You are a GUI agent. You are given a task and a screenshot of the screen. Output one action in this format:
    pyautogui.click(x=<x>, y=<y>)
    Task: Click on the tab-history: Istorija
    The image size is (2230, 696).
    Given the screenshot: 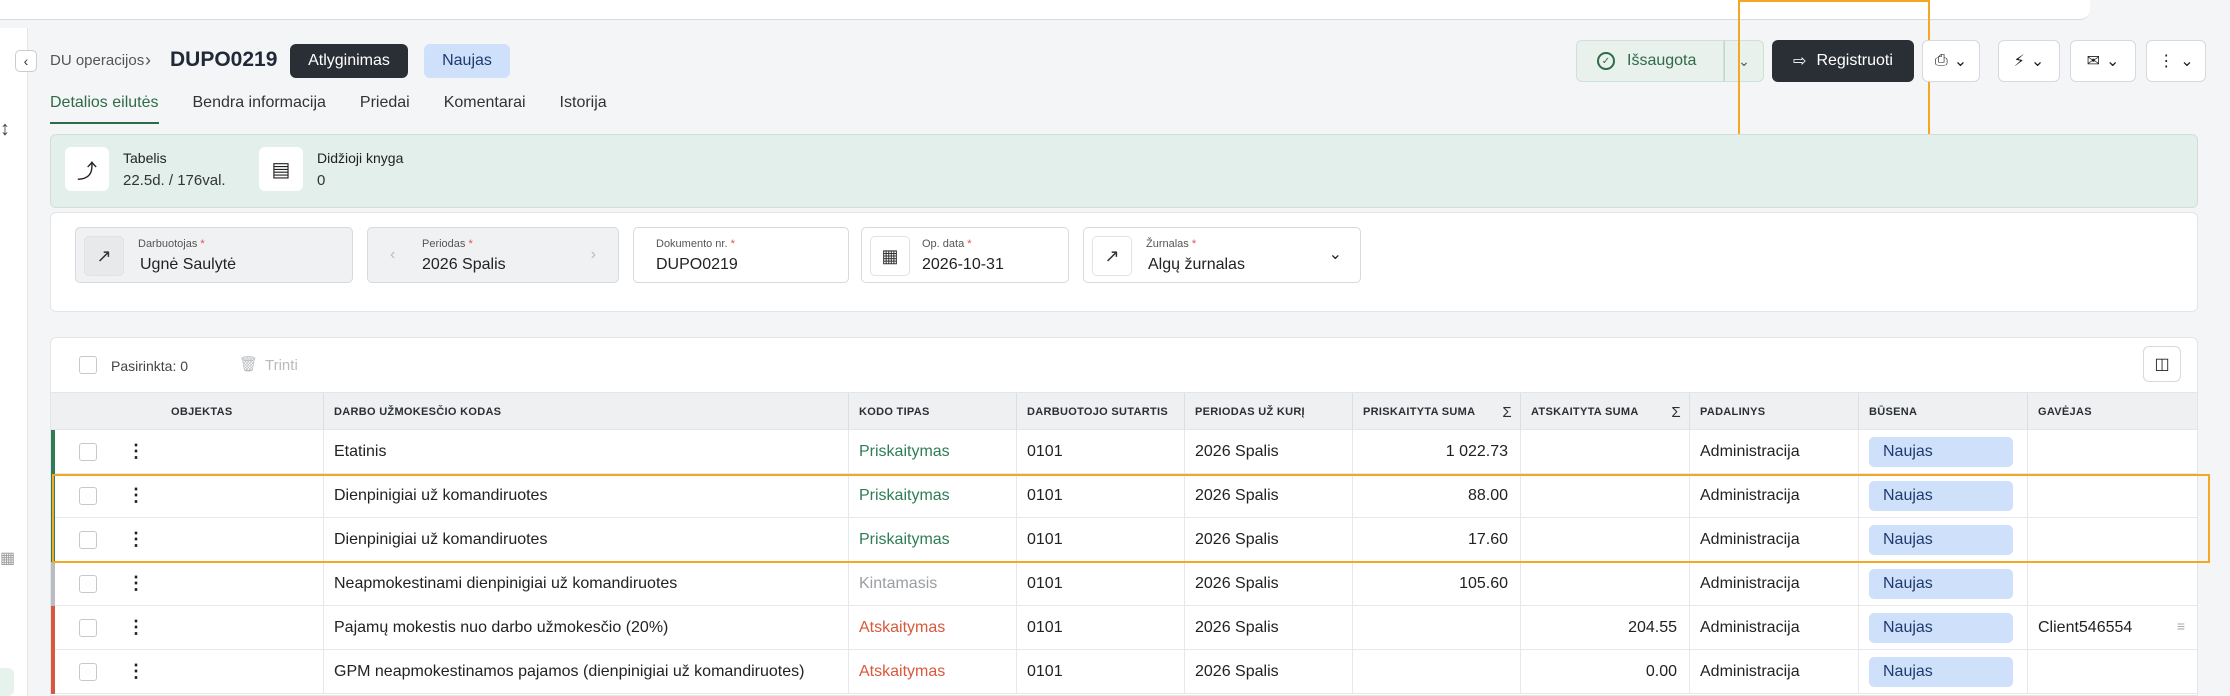 What is the action you would take?
    pyautogui.click(x=583, y=109)
    